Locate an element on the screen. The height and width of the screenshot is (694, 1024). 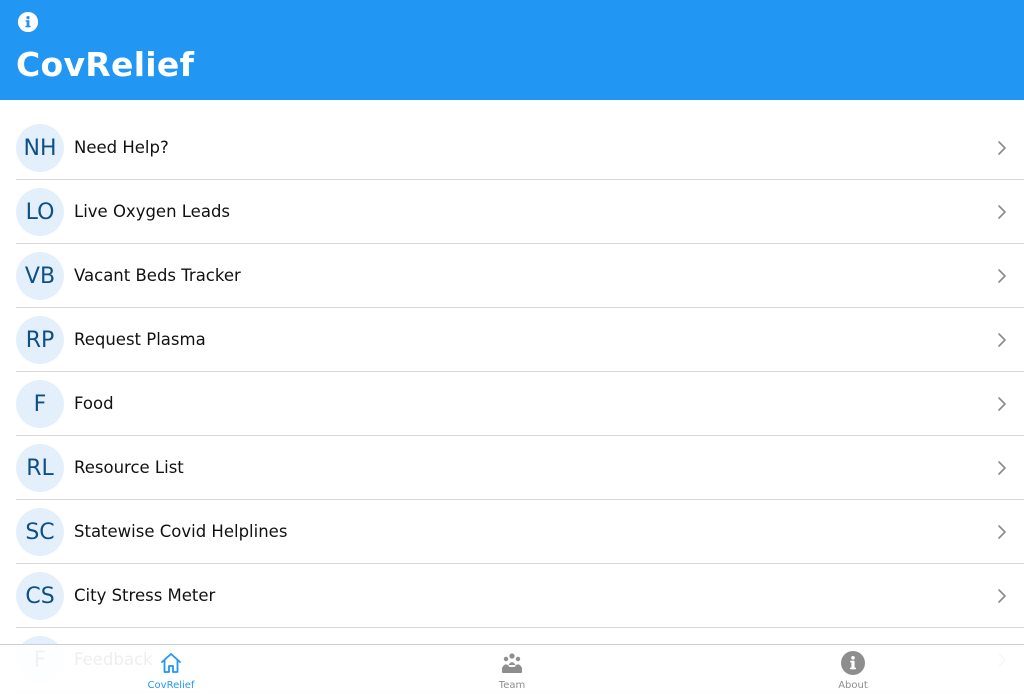
avatar: LO is located at coordinates (40, 212).